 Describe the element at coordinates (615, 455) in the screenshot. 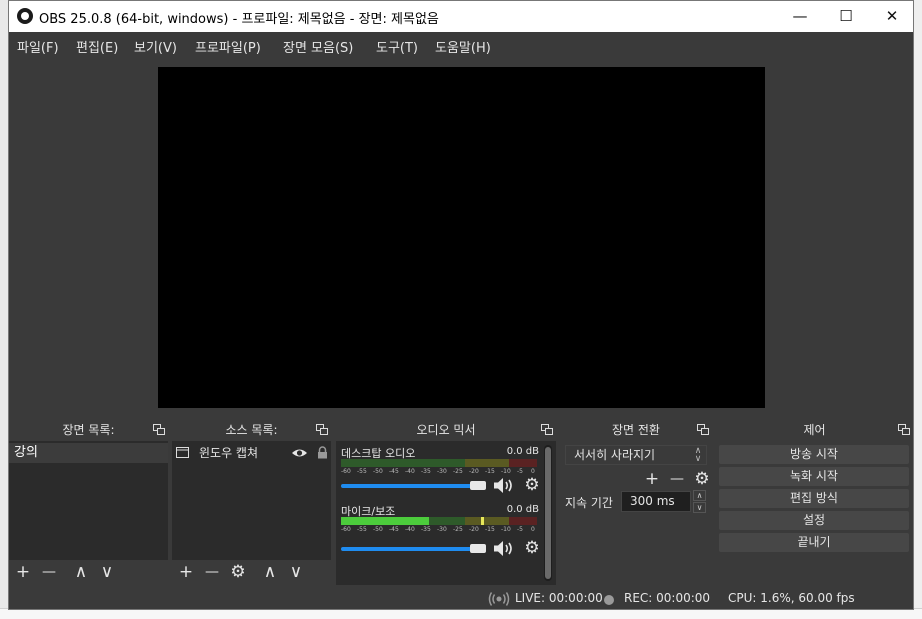

I see `transition-select-value: 서서히 사라지기` at that location.